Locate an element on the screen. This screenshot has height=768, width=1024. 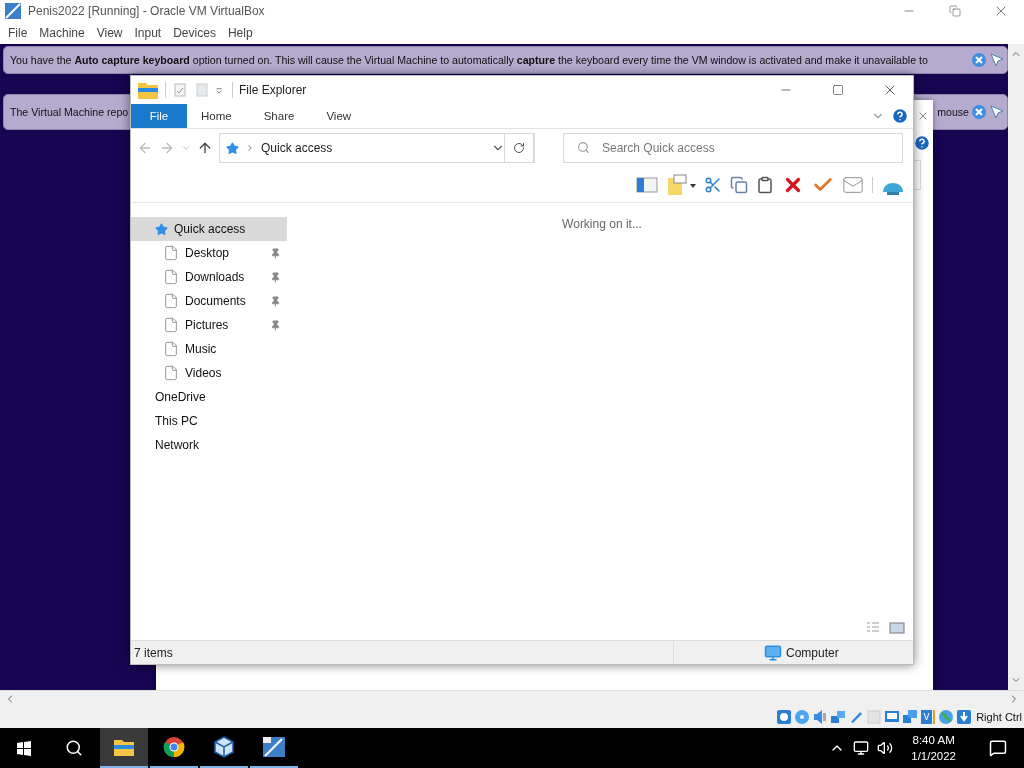
nav-item: This PC is located at coordinates (209, 421).